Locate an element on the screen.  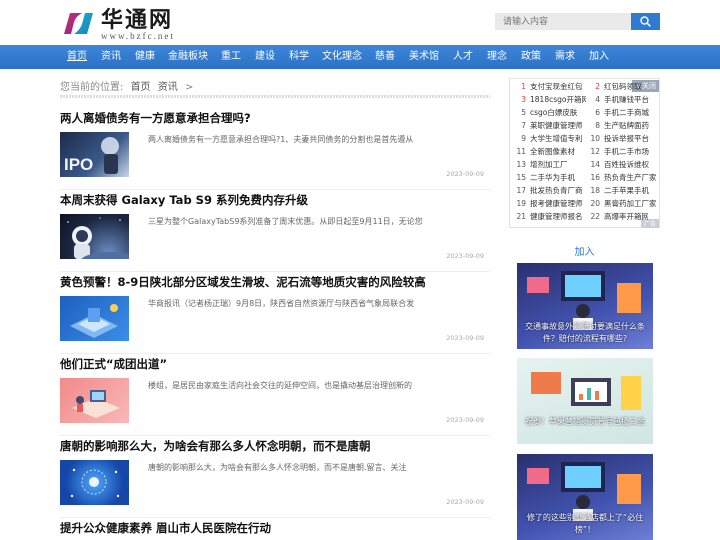
nav-item-philosophy: 理念 is located at coordinates (497, 57).